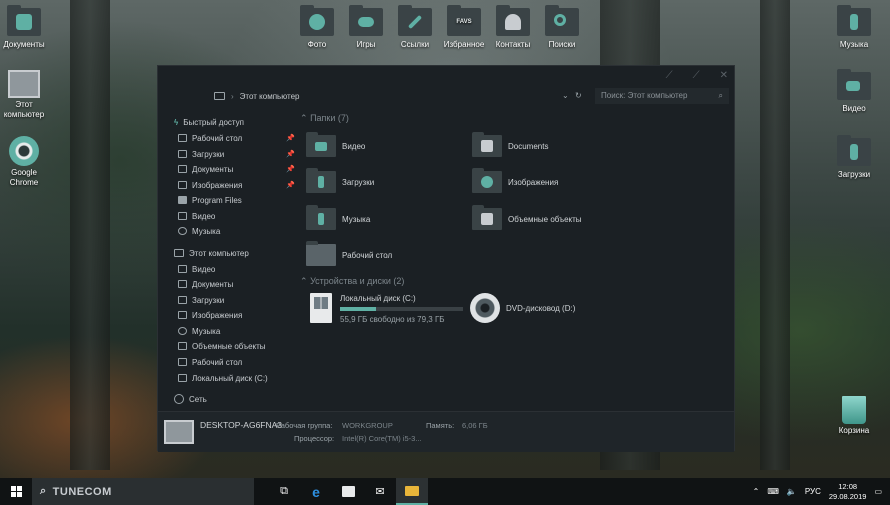  I want to click on nav-pc-videos: Видео, so click(196, 269).